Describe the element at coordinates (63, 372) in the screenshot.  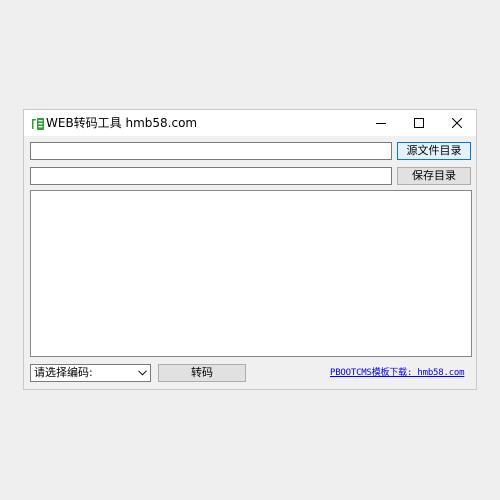
I see `encoding-select-value: 请选择编码:` at that location.